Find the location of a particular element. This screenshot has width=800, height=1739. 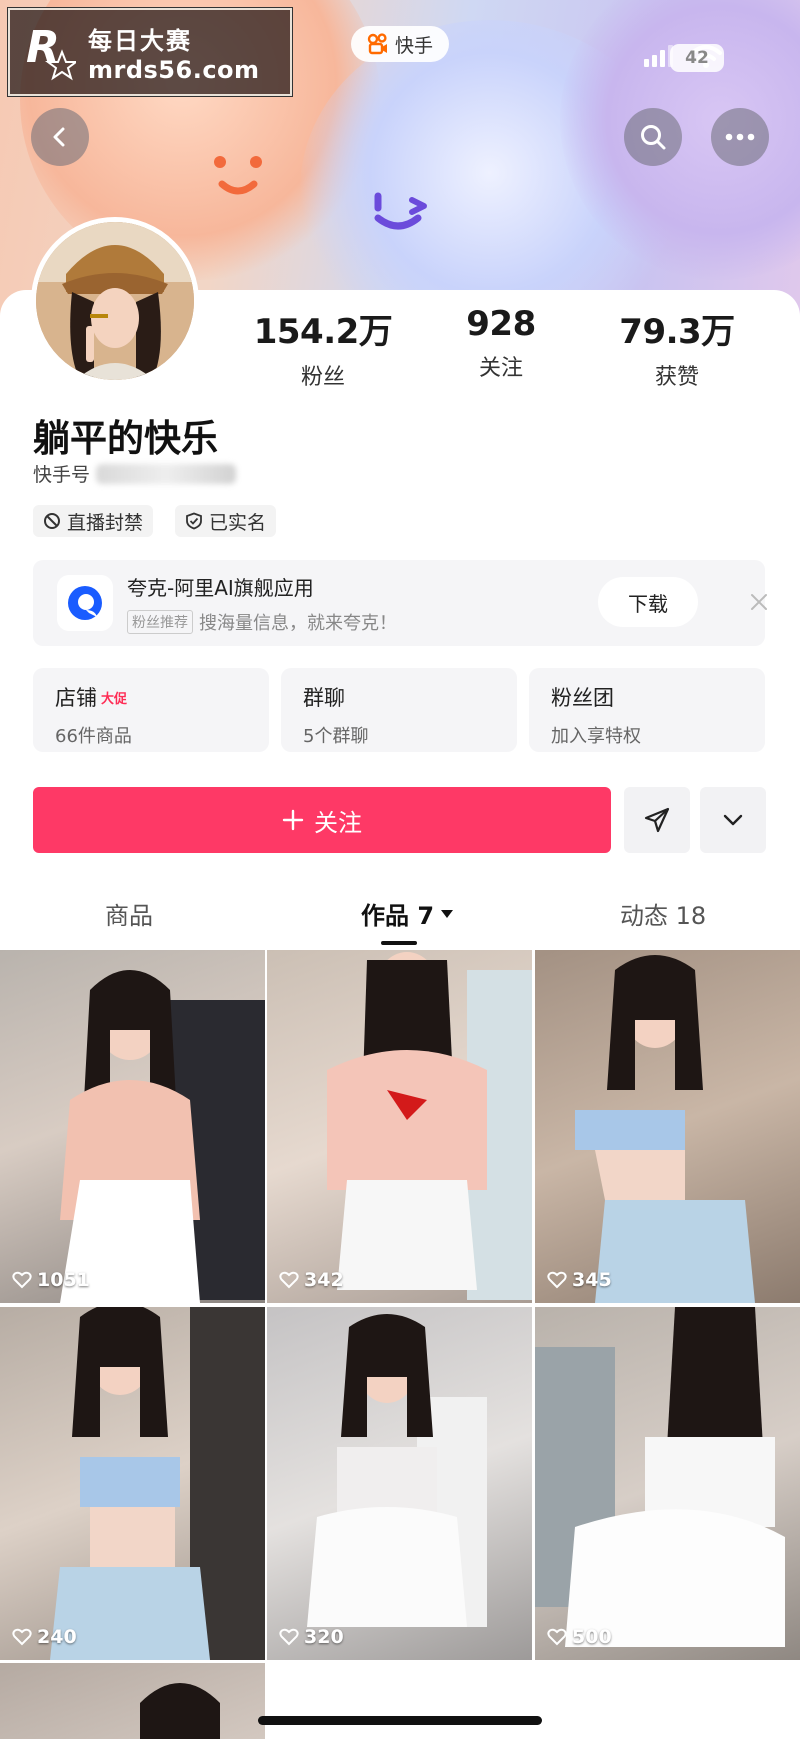

ad-badge: 粉丝推荐 is located at coordinates (160, 621).